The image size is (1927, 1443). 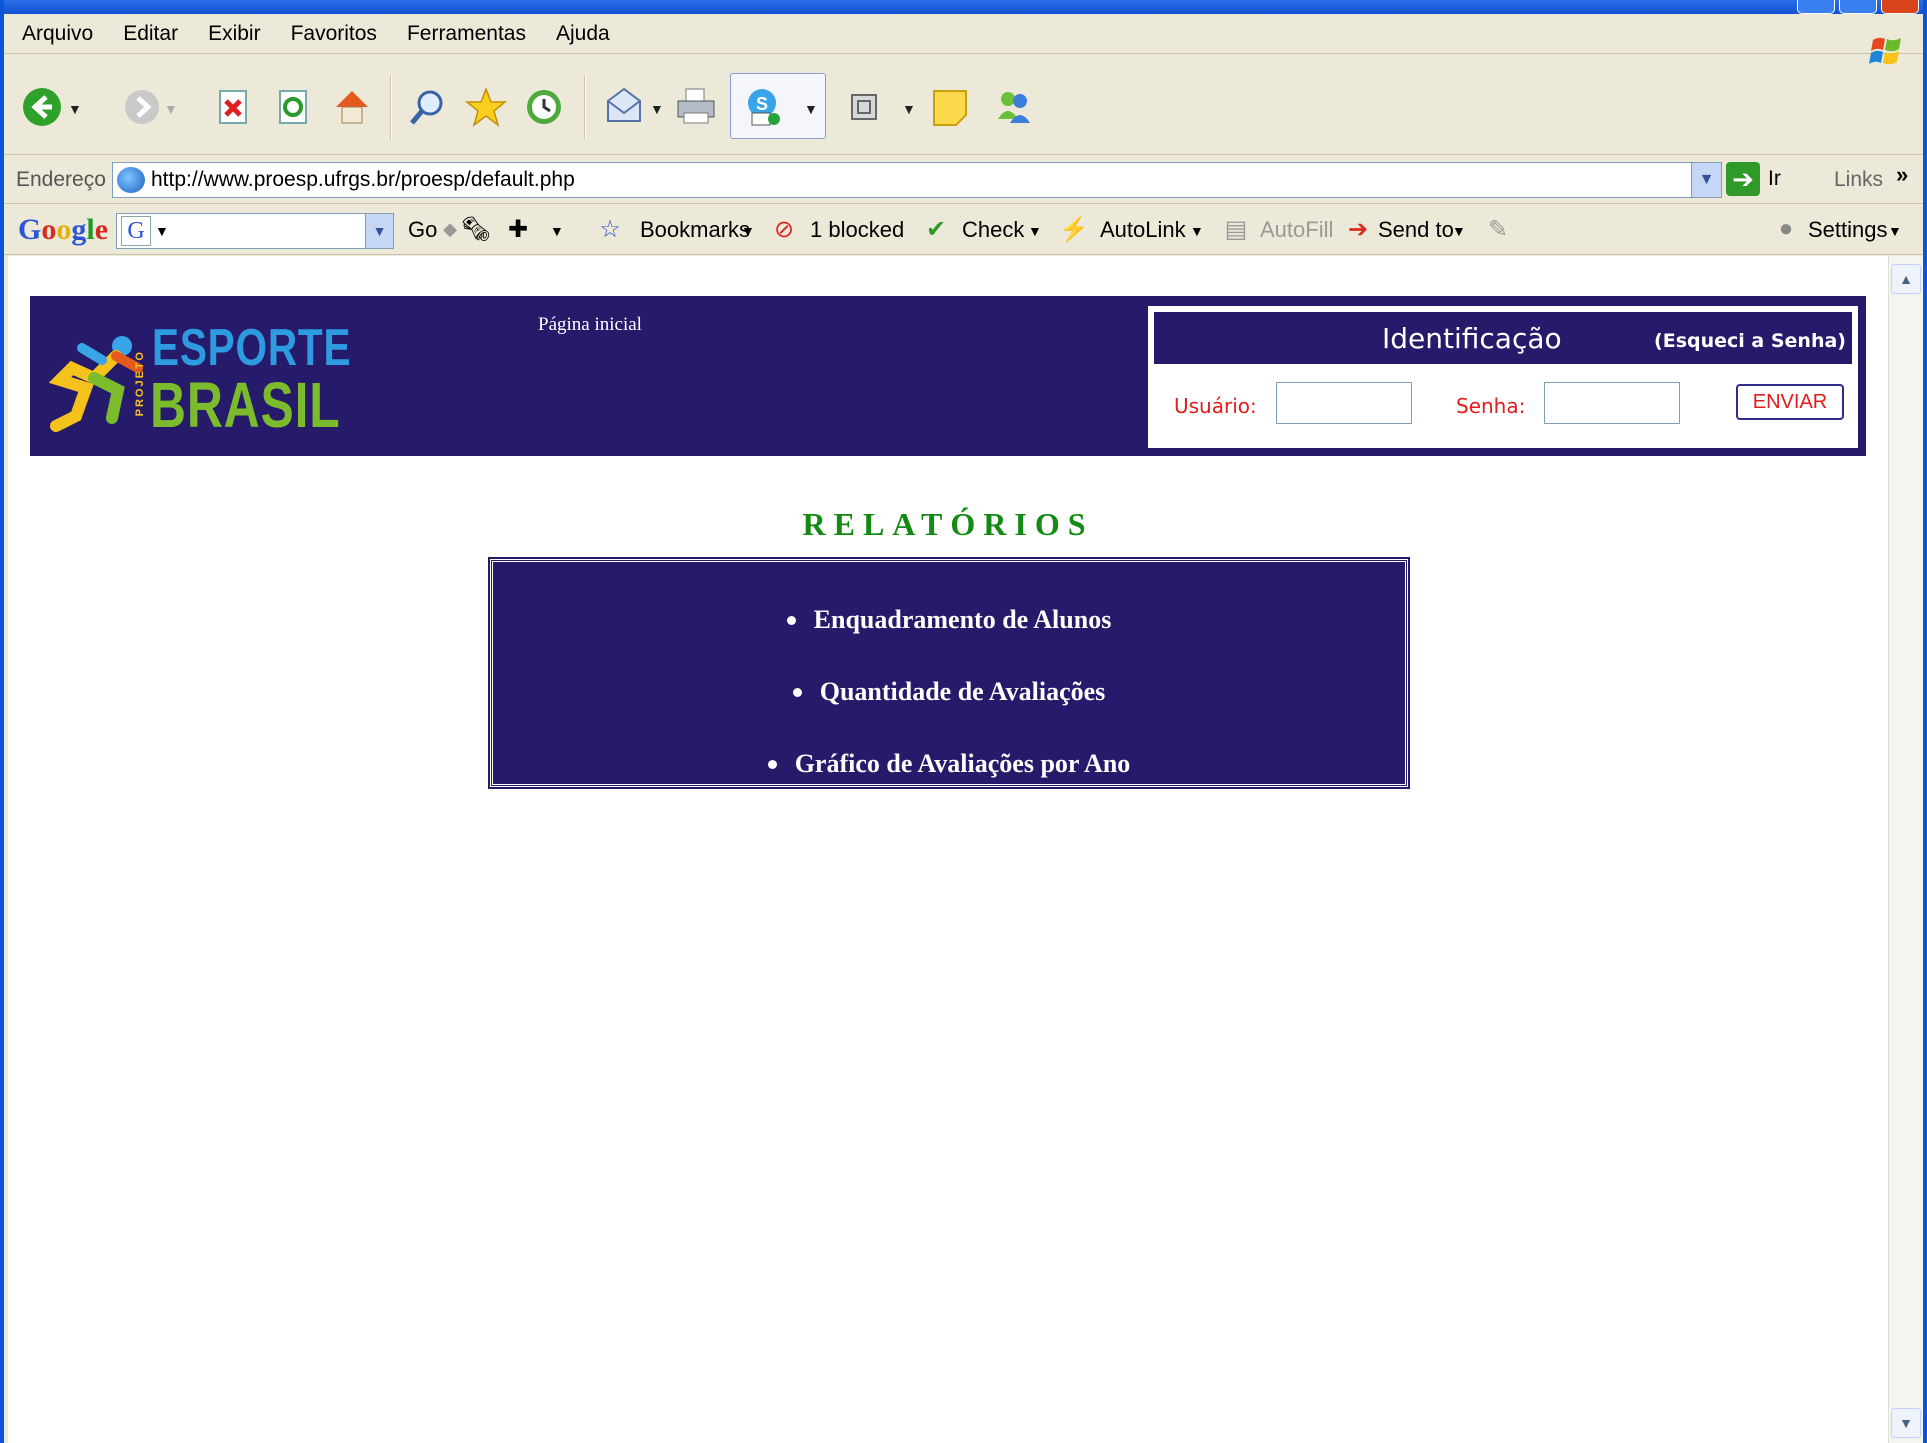 I want to click on autolink-button: AutoLink, so click(x=1143, y=230).